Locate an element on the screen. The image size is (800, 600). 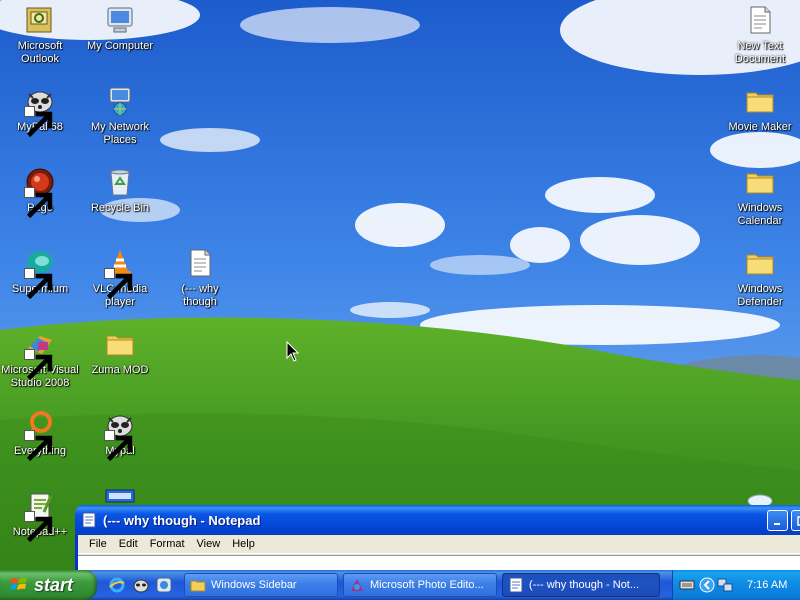
internet-explorer-icon is located at coordinates (117, 585).